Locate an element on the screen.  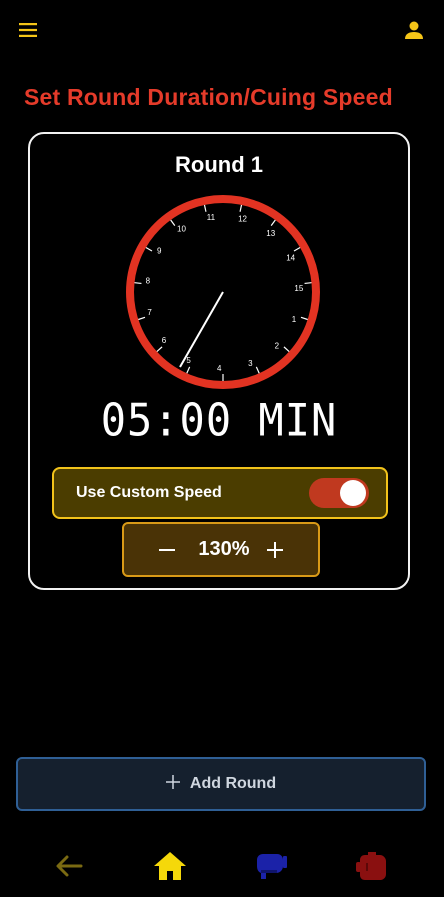
clock-number: 9 is located at coordinates (159, 251).